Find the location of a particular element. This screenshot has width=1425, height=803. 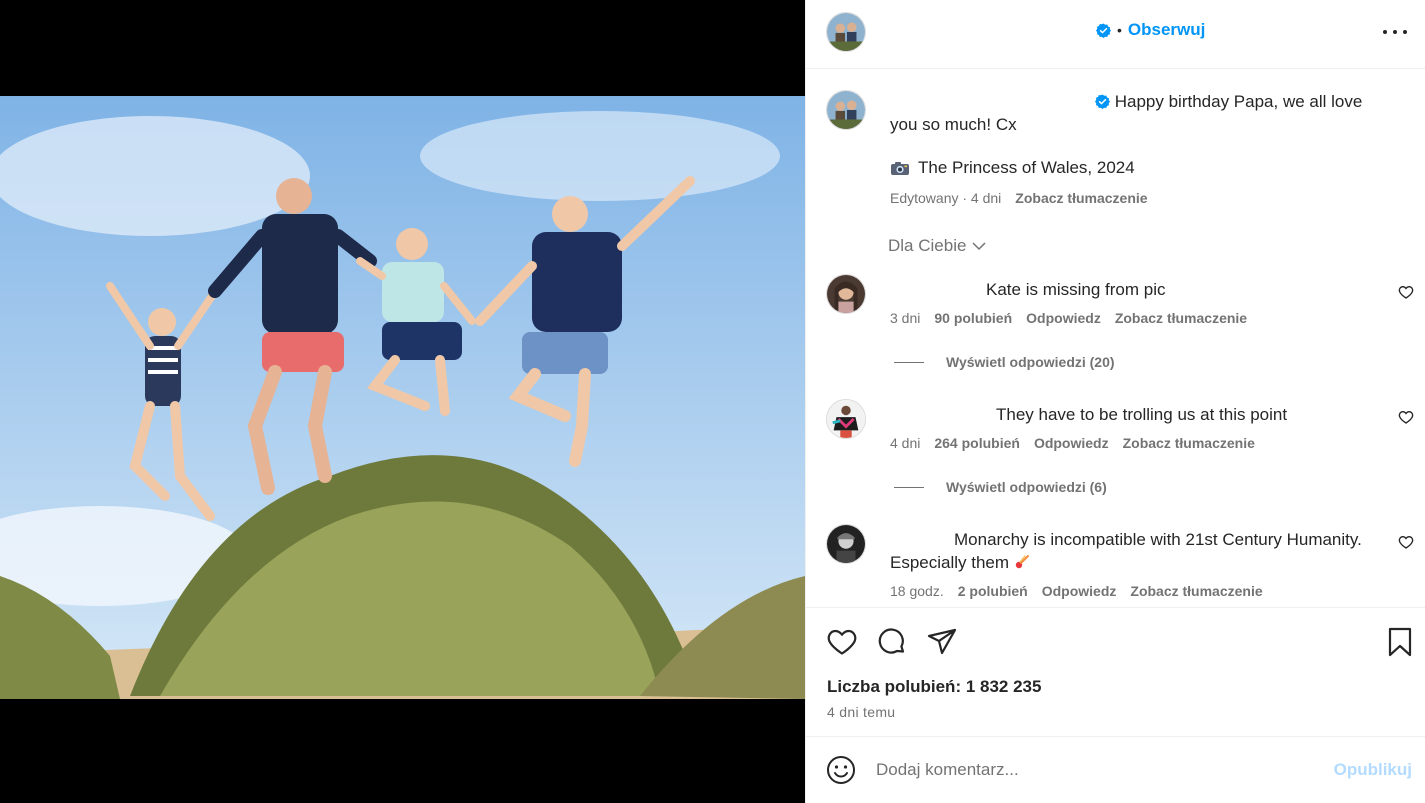

share-send-icon is located at coordinates (942, 642).